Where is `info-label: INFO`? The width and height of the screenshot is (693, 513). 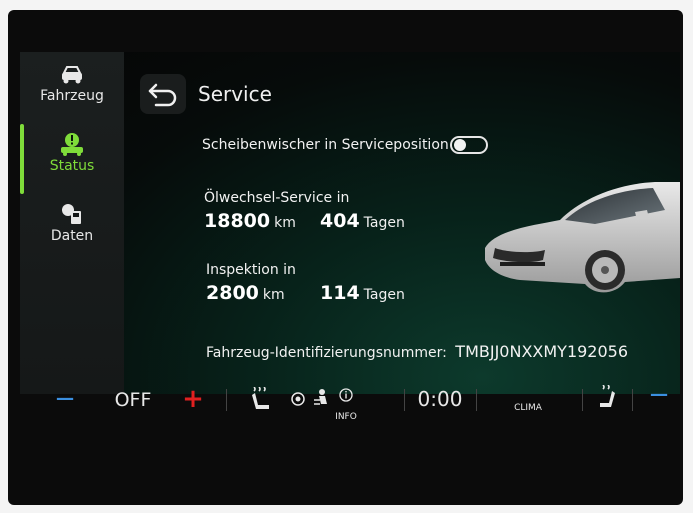 info-label: INFO is located at coordinates (346, 417).